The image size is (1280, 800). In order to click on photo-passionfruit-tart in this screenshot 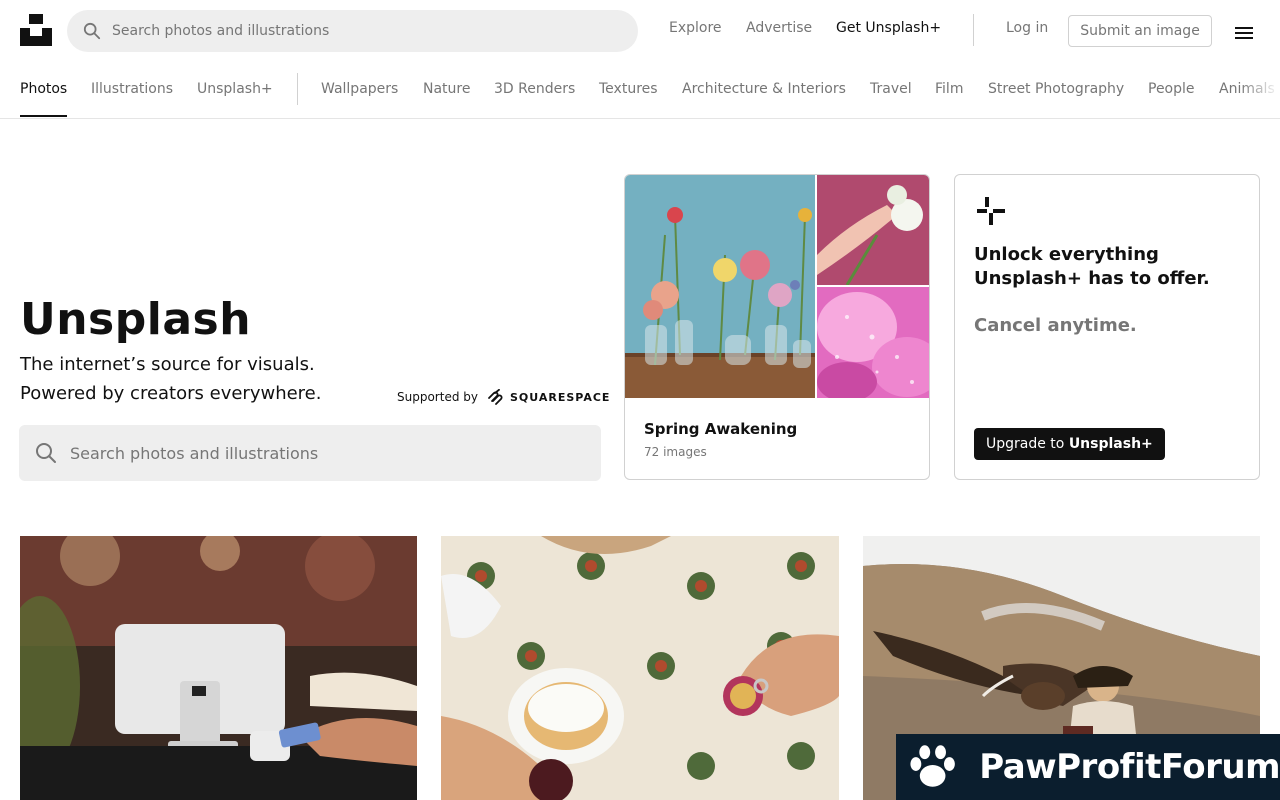, I will do `click(640, 668)`.